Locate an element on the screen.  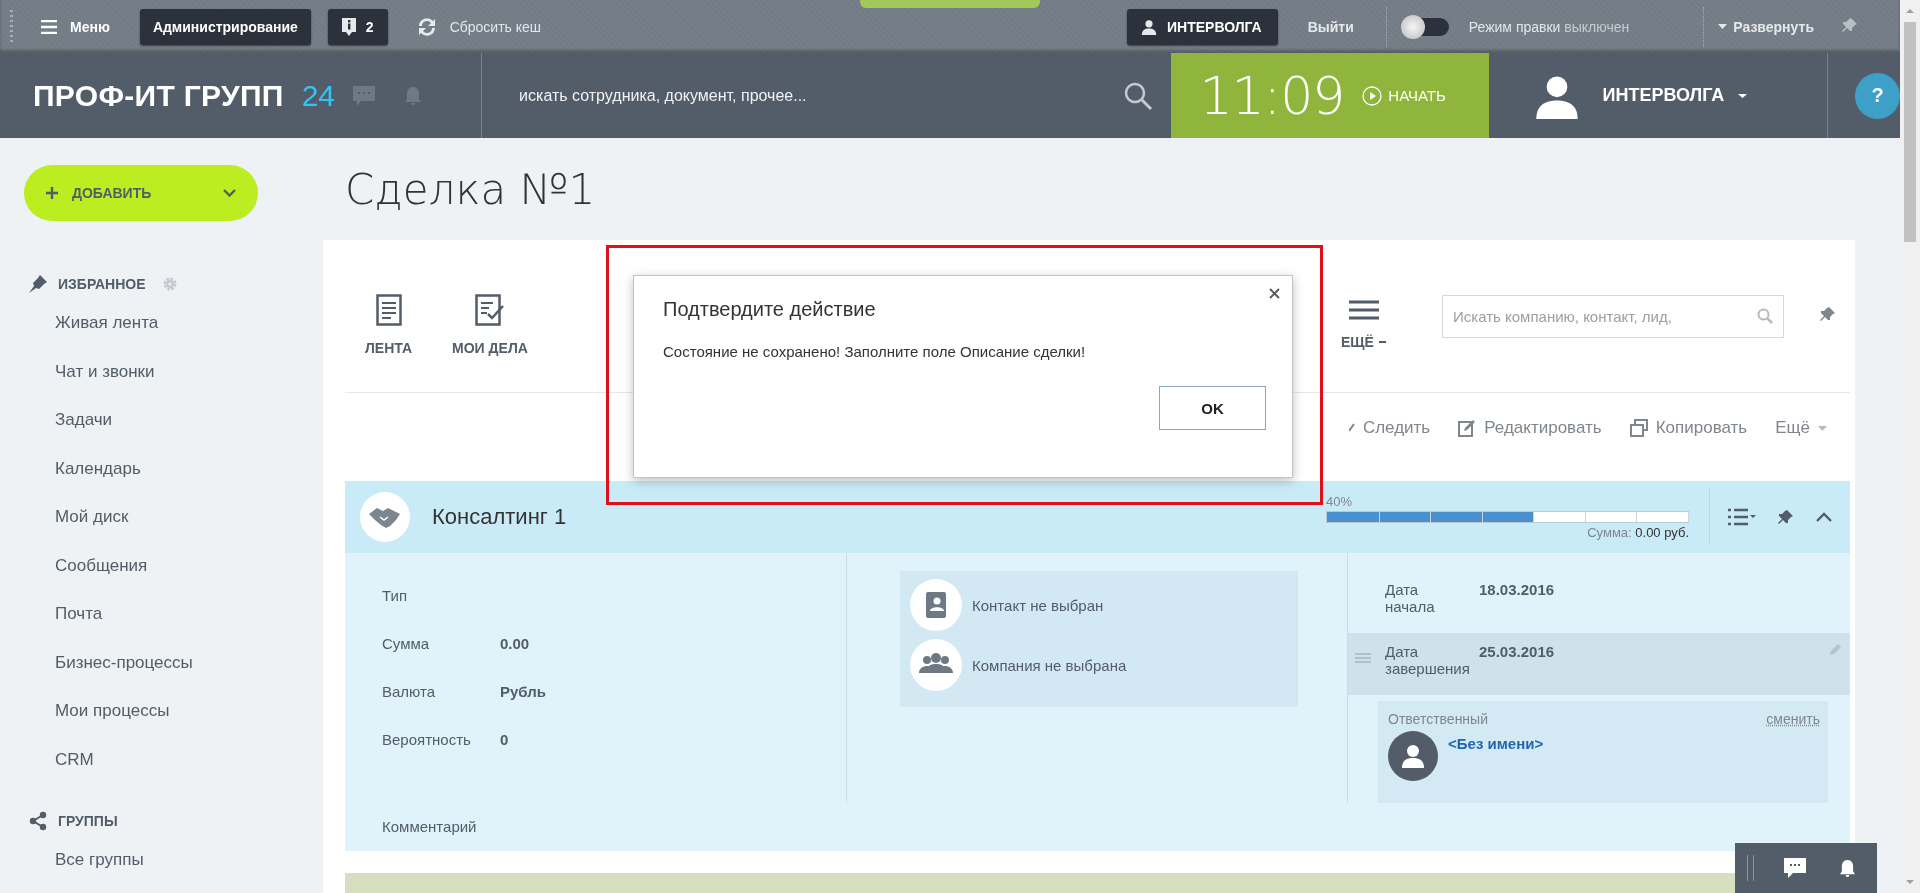
chat-icon is located at coordinates (1795, 868).